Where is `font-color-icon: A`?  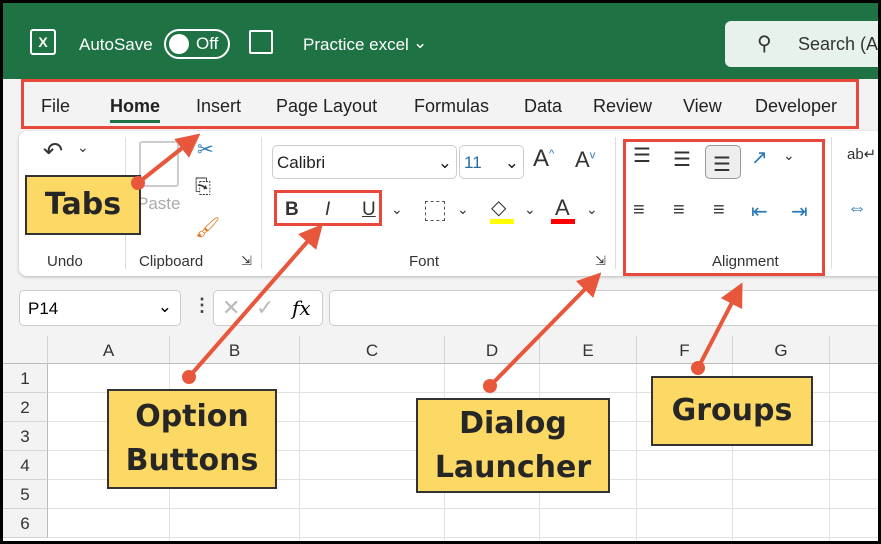
font-color-icon: A is located at coordinates (562, 208).